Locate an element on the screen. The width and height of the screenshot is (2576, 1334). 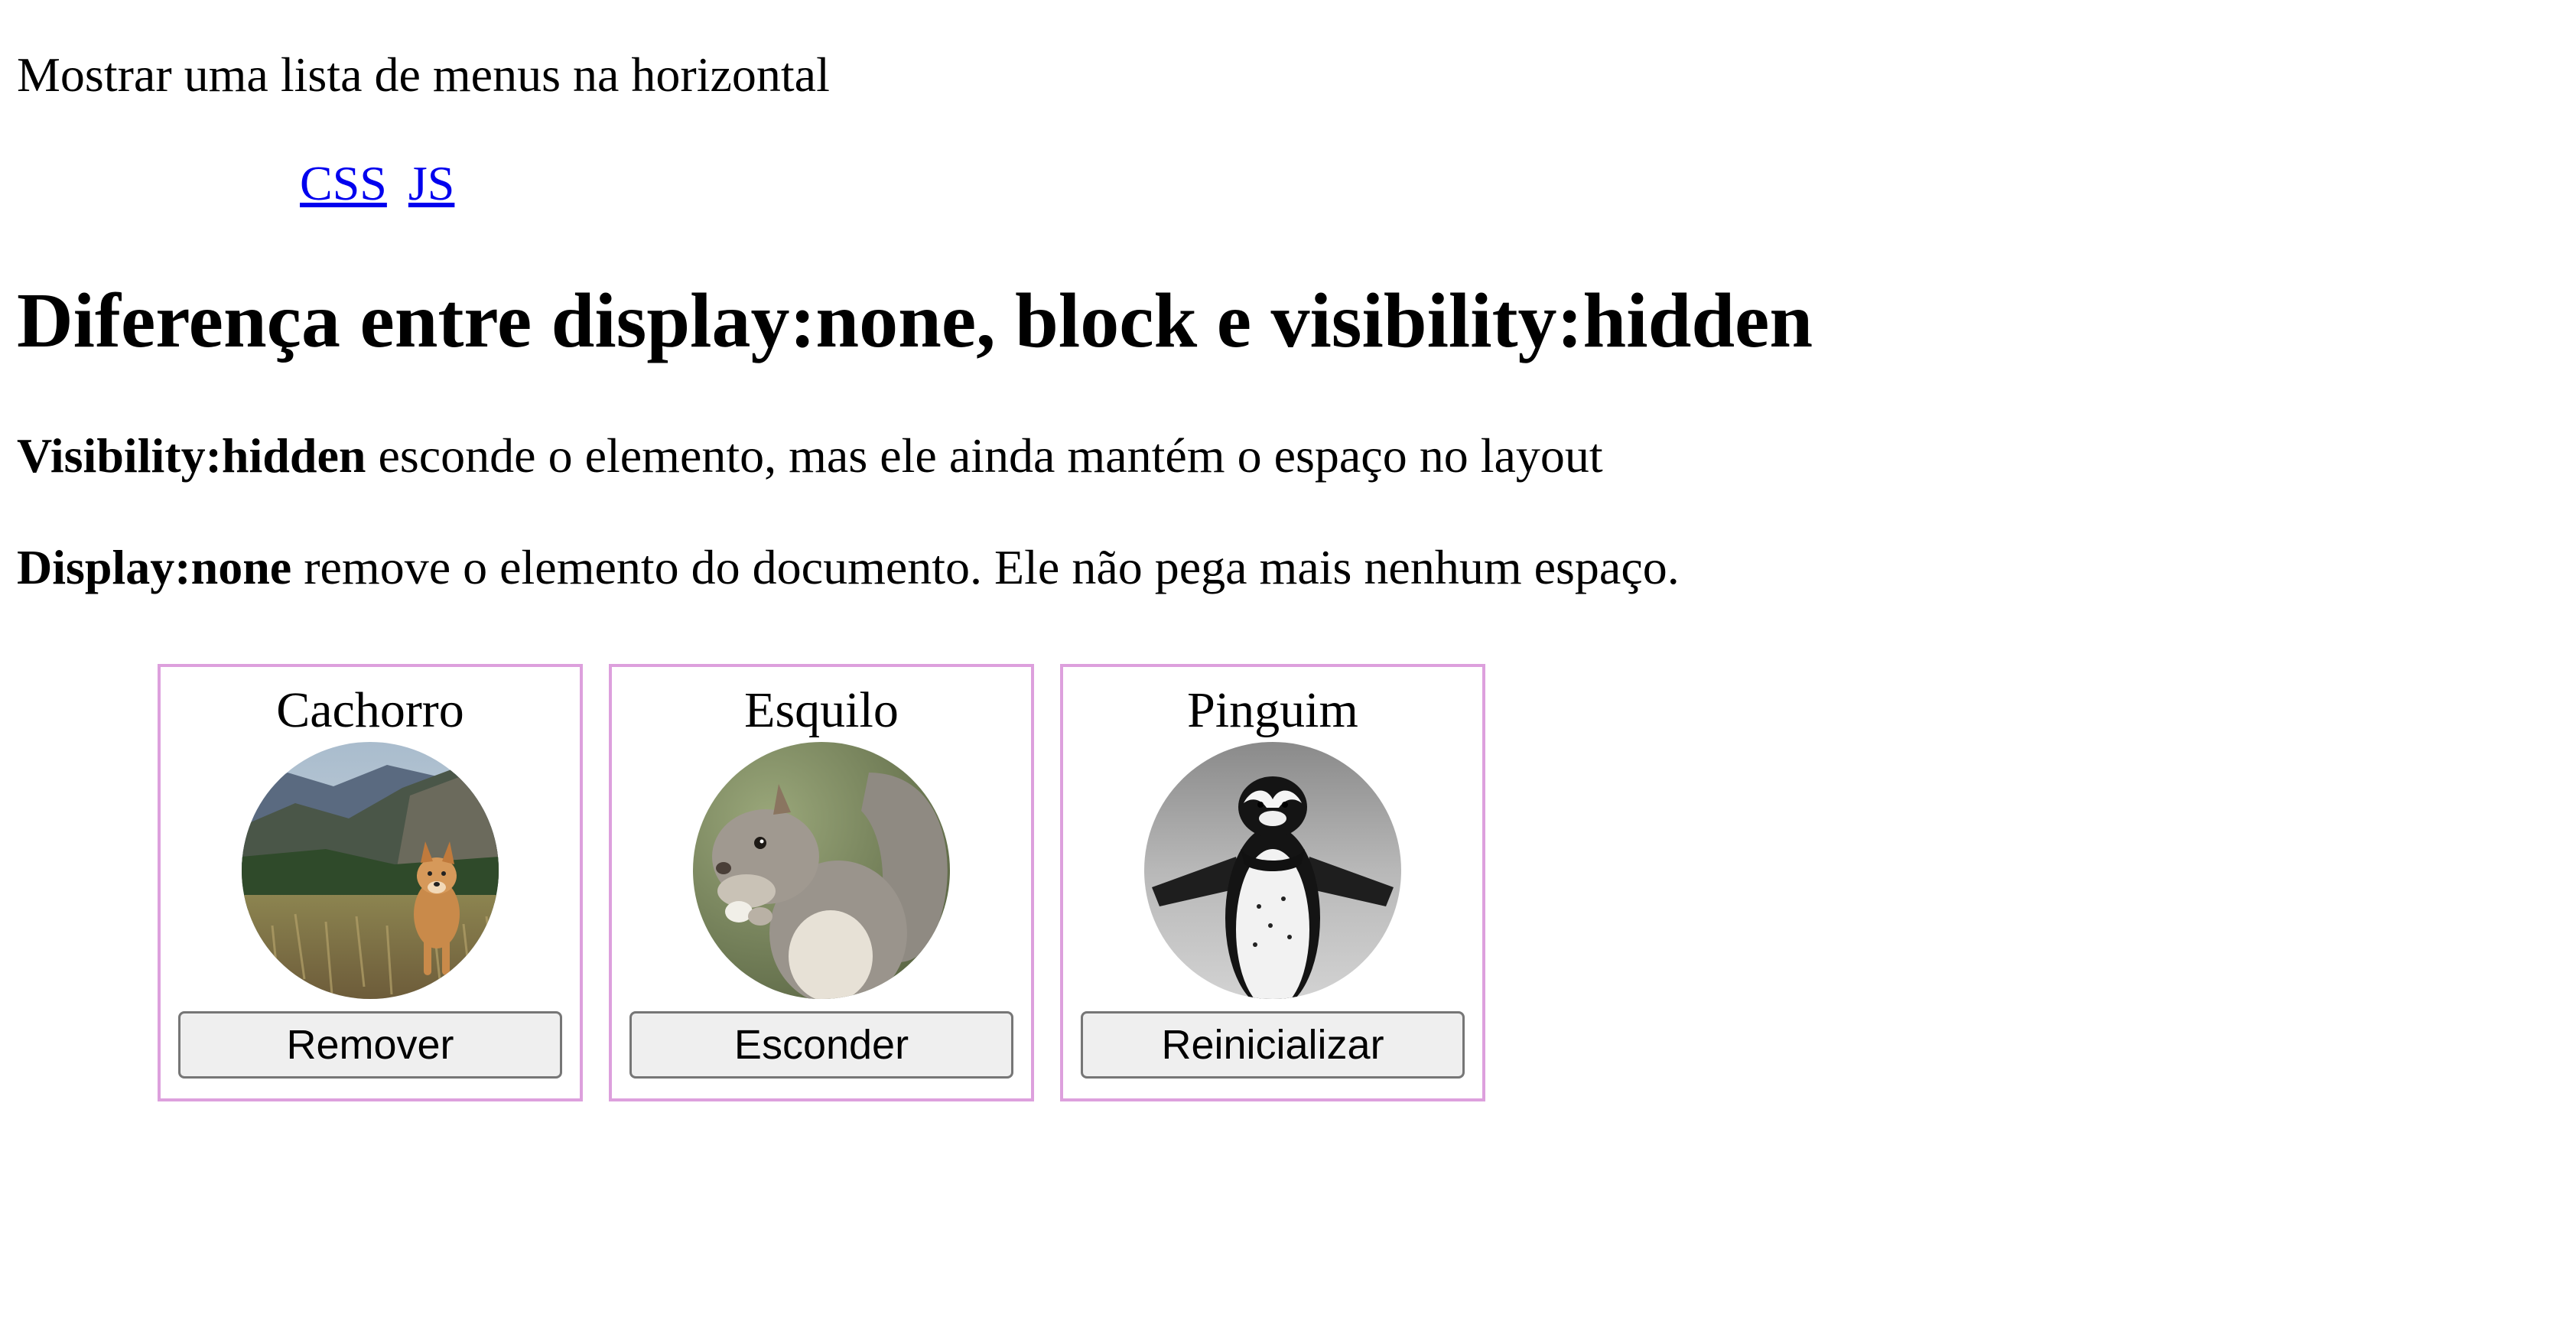
card-title-dog: Cachorro is located at coordinates (370, 710).